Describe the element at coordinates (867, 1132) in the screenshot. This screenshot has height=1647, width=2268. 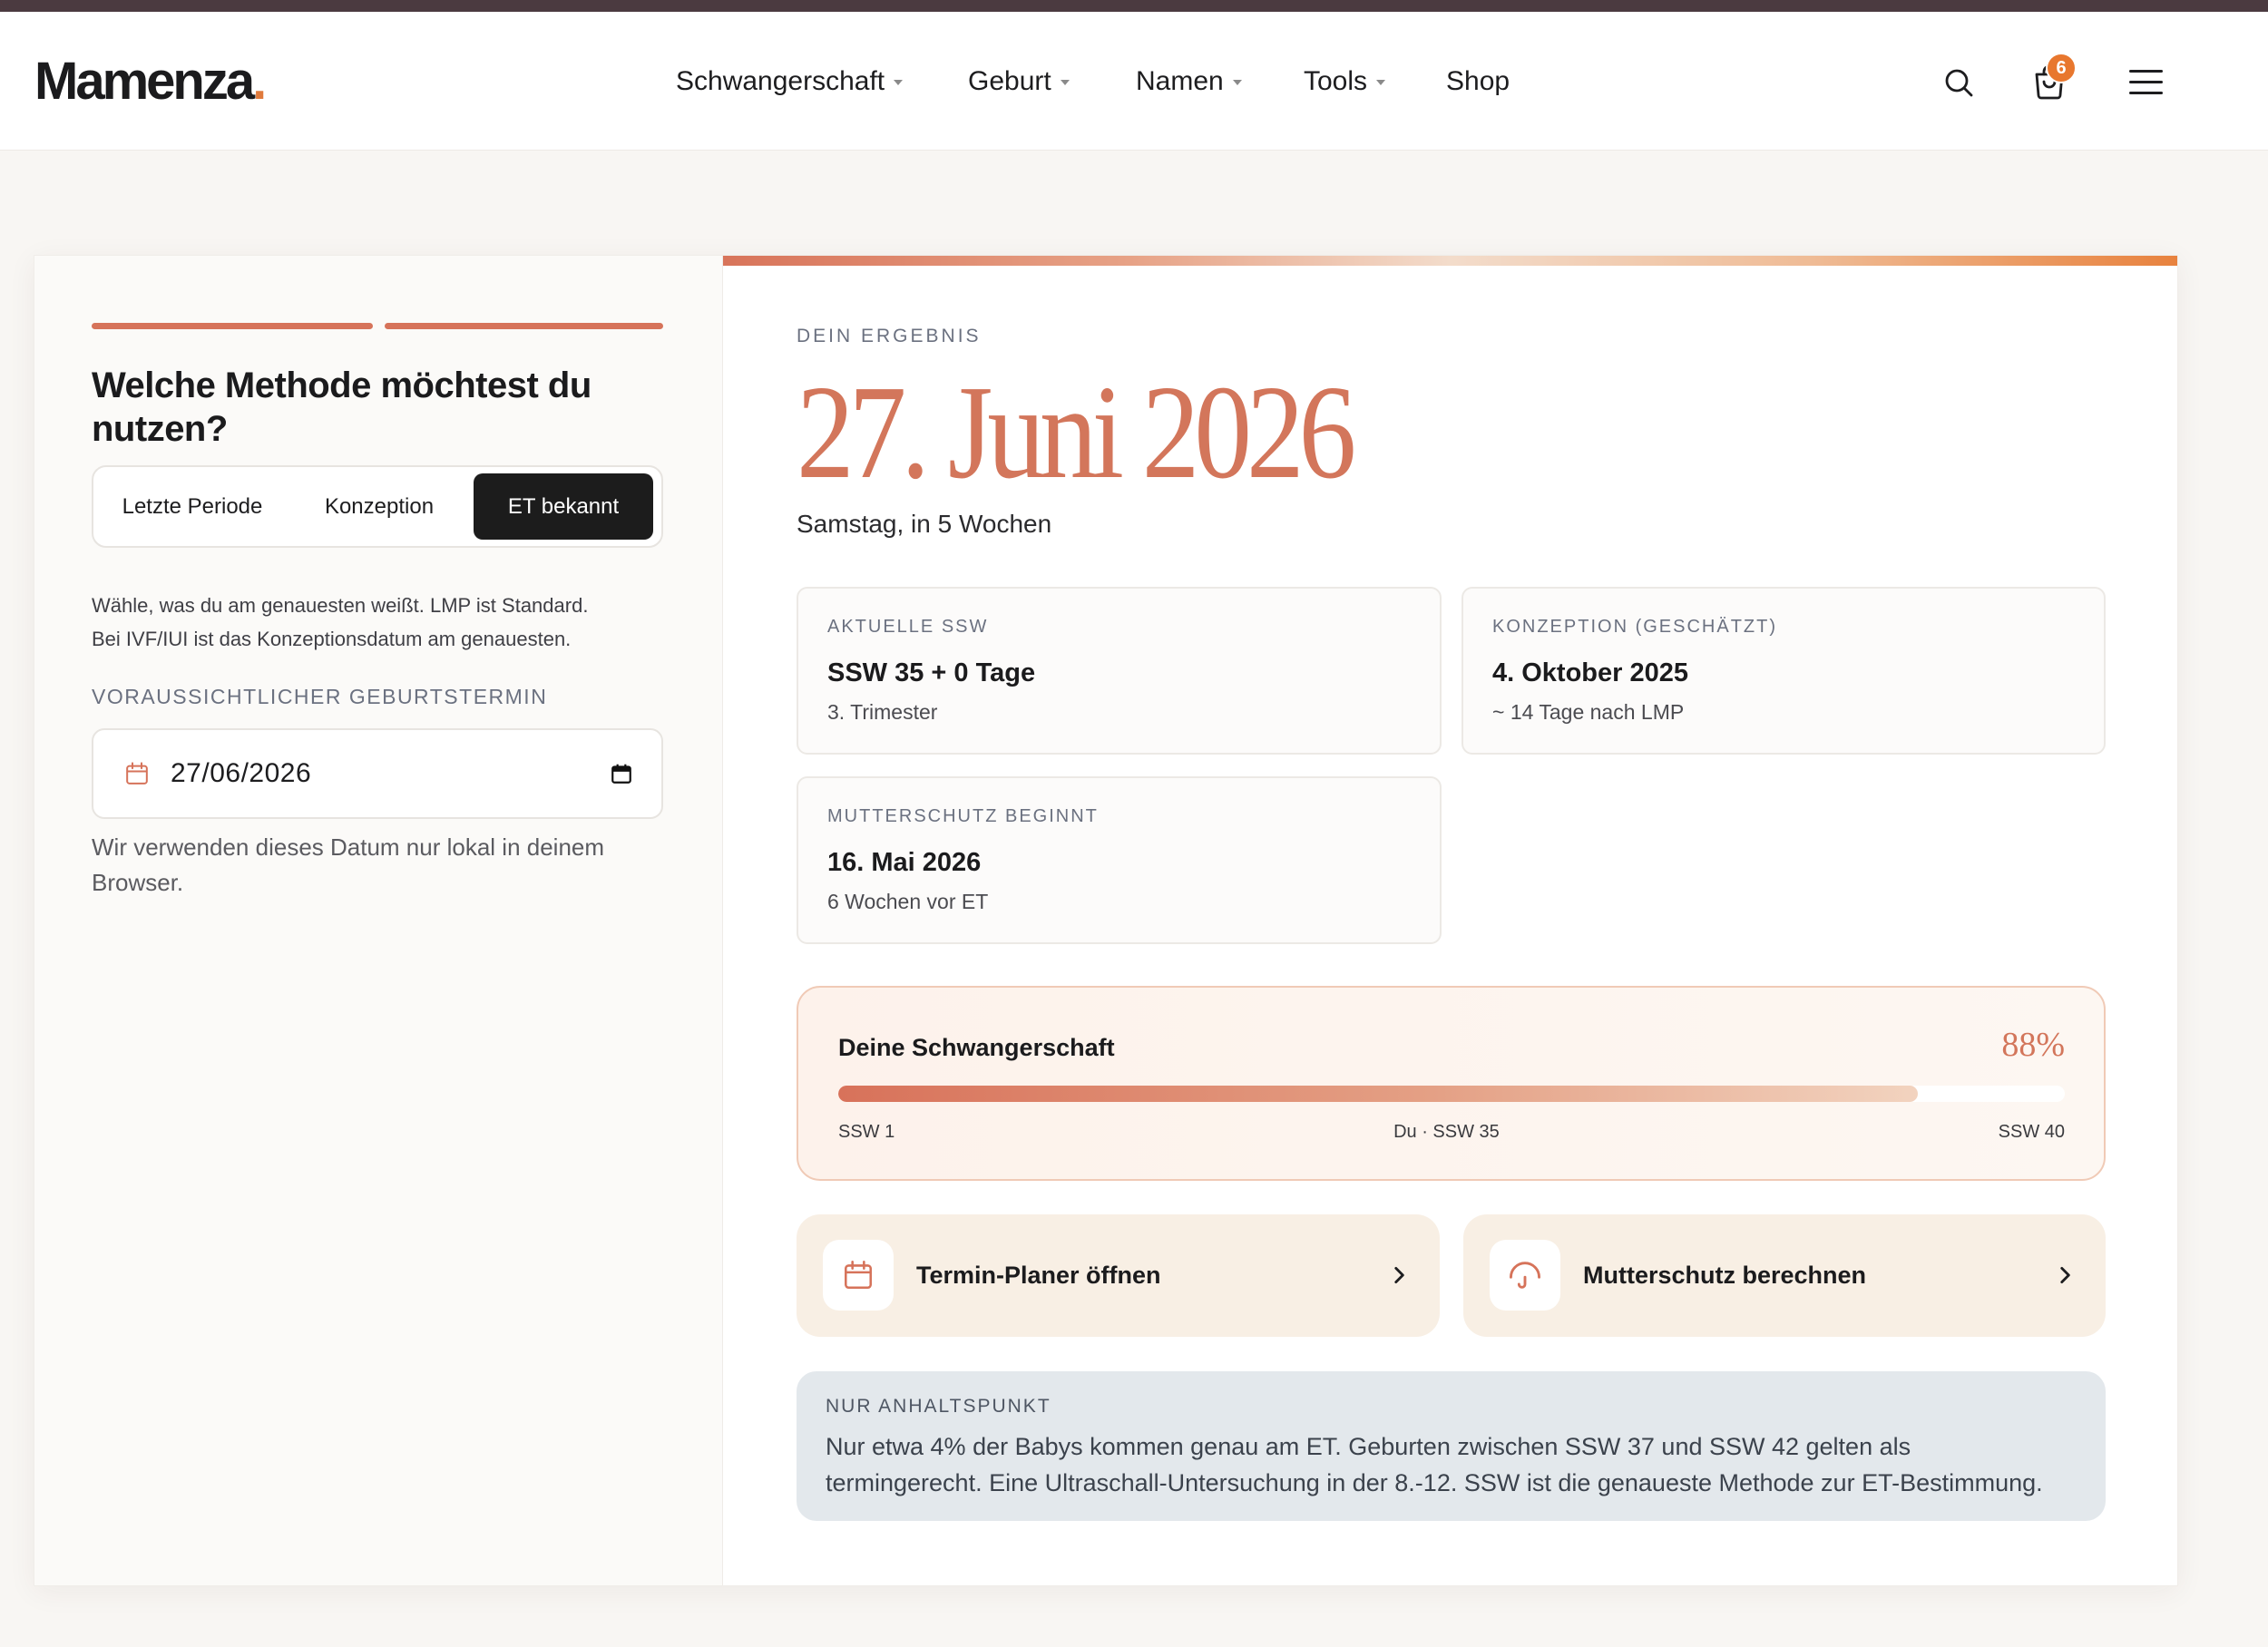
I see `progress-start-label: SSW 1` at that location.